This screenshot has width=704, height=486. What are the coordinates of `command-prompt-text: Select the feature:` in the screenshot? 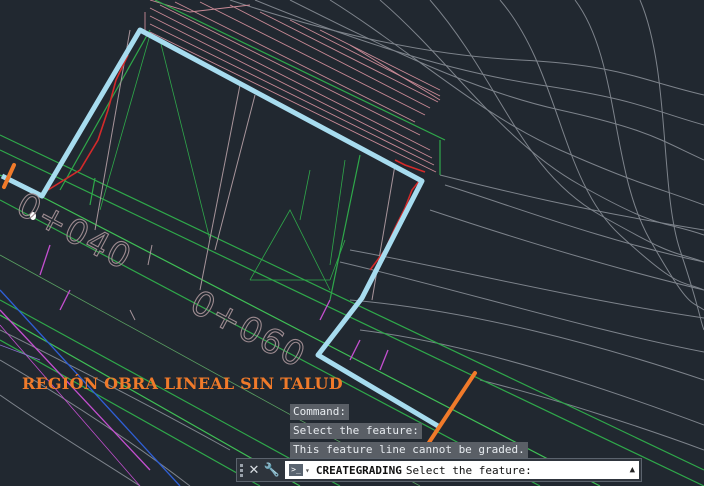 It's located at (468, 470).